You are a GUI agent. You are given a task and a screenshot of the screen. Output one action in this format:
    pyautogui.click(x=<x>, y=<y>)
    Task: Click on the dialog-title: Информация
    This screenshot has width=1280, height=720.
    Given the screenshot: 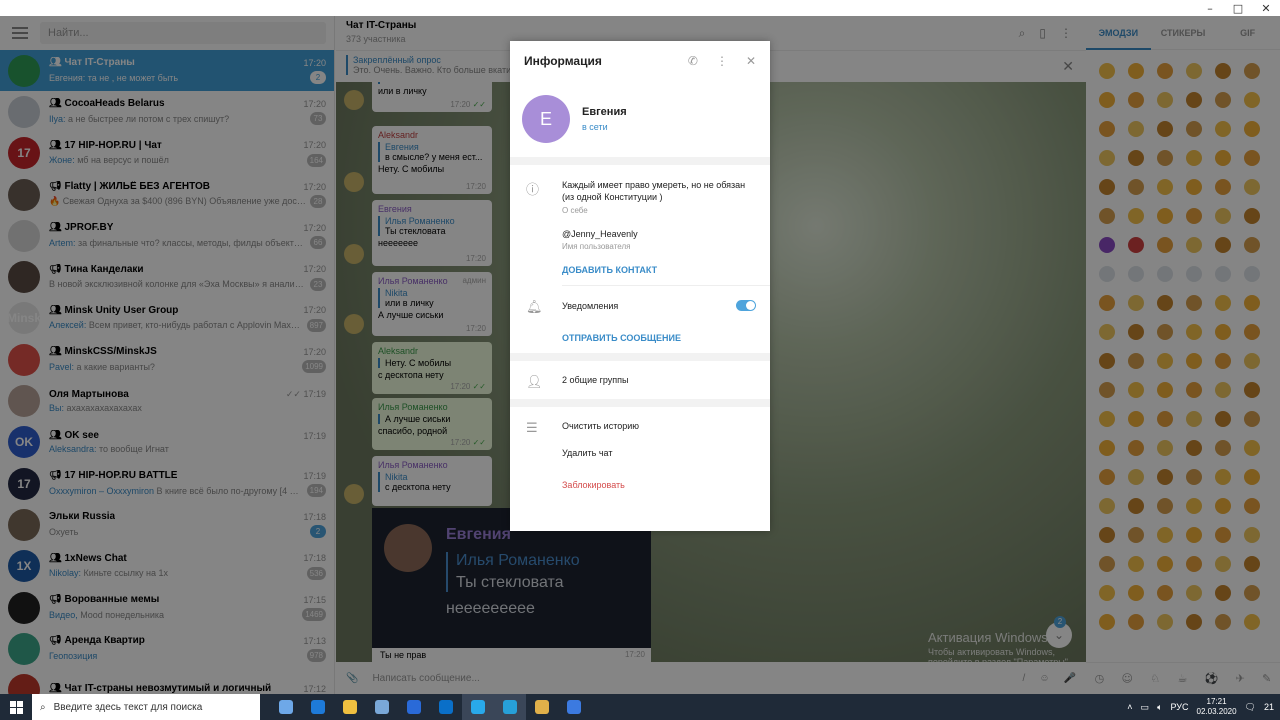 What is the action you would take?
    pyautogui.click(x=563, y=61)
    